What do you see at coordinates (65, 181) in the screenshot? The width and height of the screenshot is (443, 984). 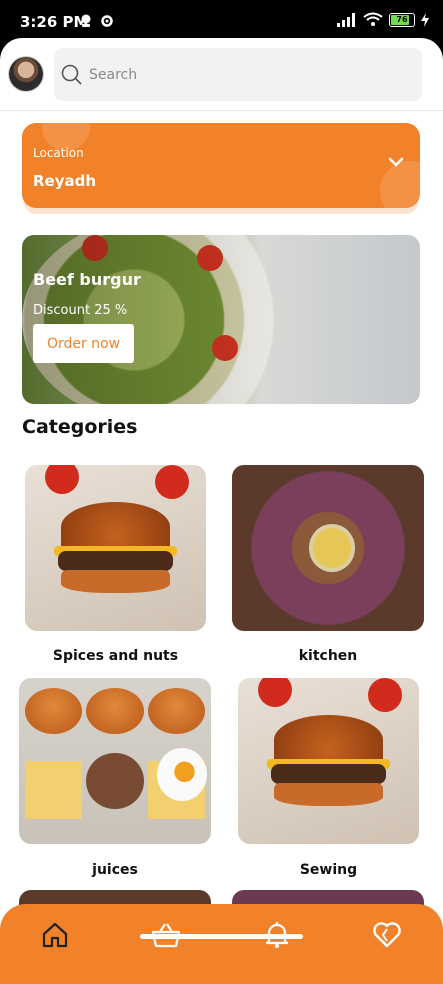 I see `location-value: Reyadh` at bounding box center [65, 181].